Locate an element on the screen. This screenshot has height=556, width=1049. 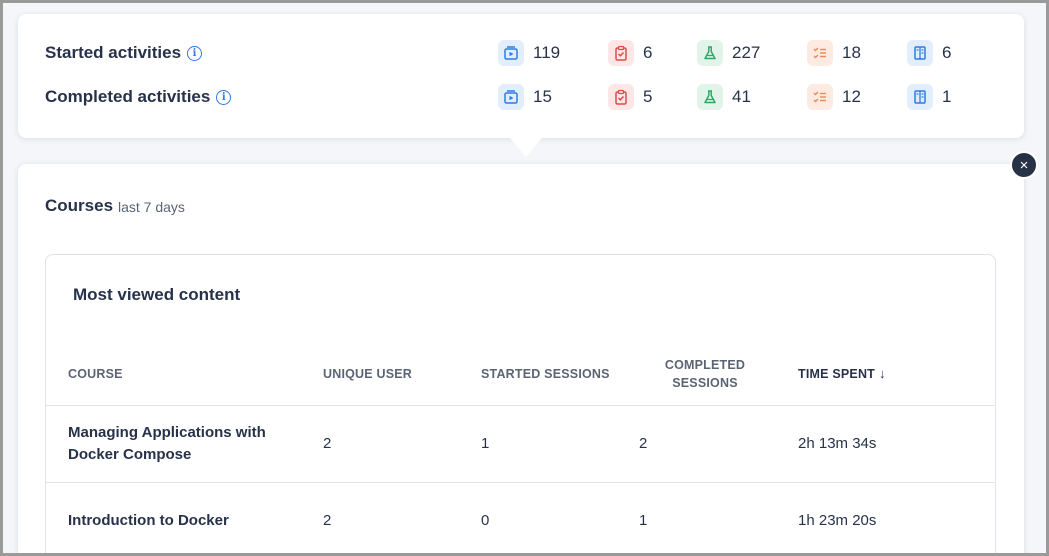
started-videos-stat: 119 is located at coordinates (529, 53).